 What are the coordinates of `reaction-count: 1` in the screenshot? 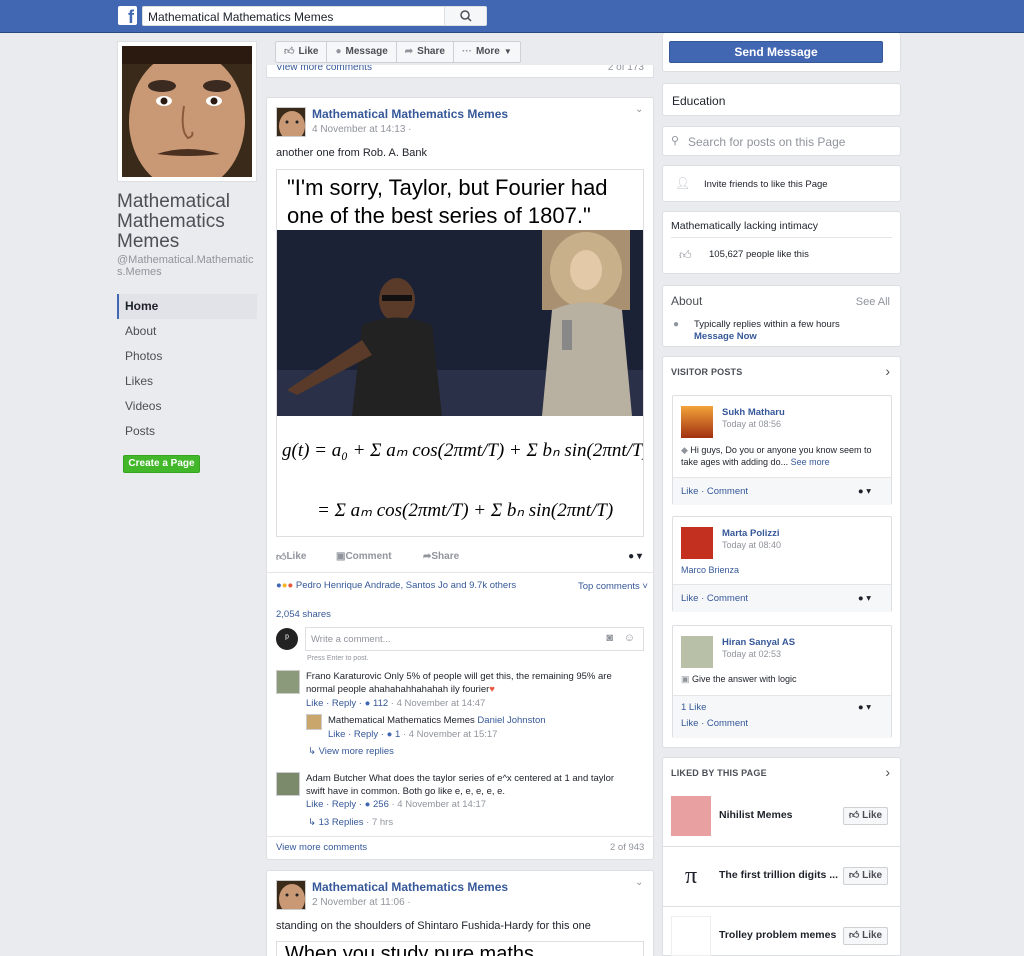 It's located at (397, 734).